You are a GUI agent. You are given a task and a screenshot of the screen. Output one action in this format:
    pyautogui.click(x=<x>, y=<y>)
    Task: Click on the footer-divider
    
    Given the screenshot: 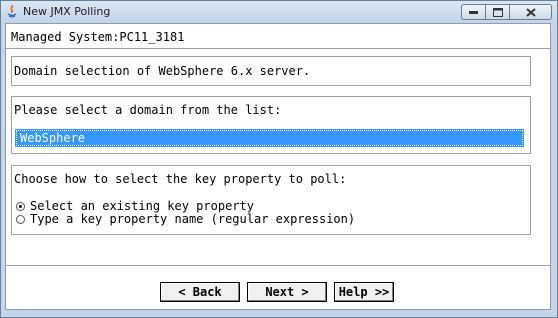 What is the action you would take?
    pyautogui.click(x=278, y=266)
    